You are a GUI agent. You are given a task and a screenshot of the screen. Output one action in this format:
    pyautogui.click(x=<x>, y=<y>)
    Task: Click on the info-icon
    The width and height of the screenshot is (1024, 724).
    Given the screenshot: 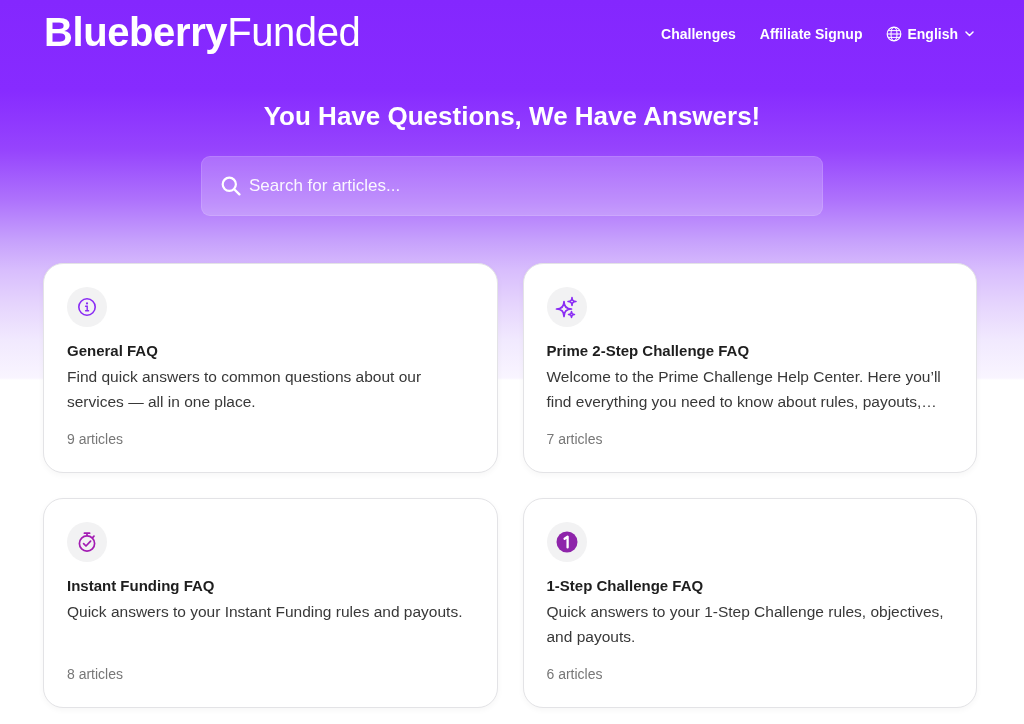 What is the action you would take?
    pyautogui.click(x=87, y=307)
    